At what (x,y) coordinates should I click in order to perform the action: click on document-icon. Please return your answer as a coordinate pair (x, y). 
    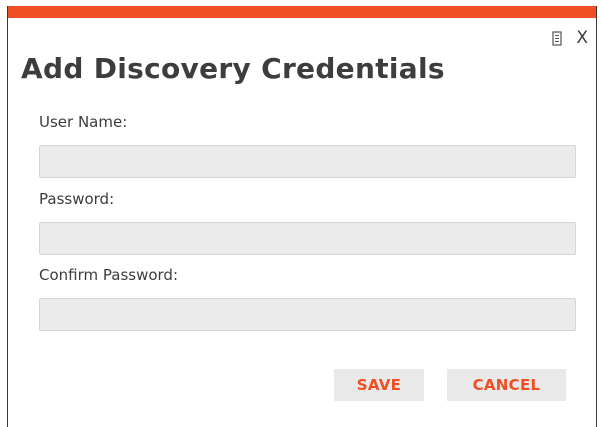
    Looking at the image, I should click on (557, 38).